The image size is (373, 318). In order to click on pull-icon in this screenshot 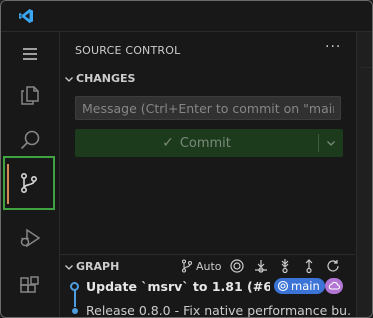, I will do `click(285, 266)`.